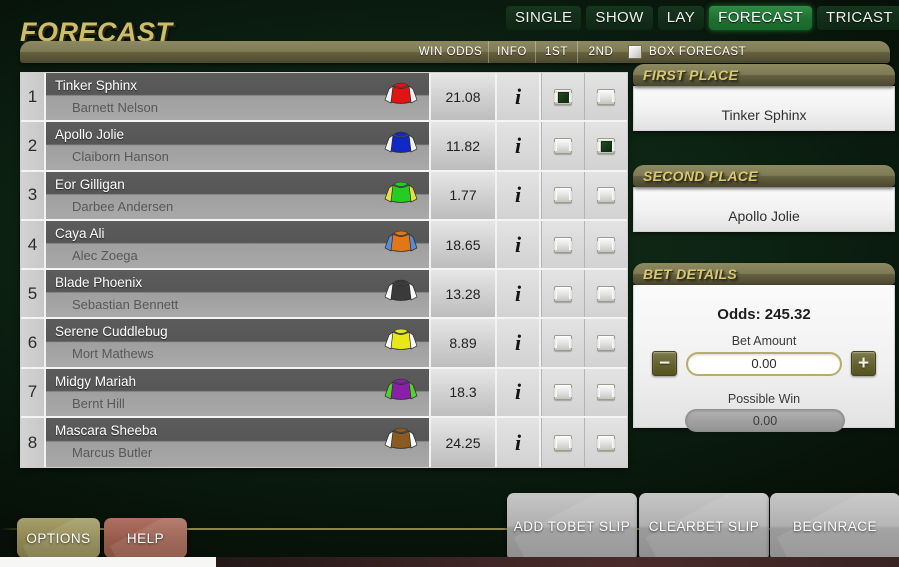  I want to click on checkbox-tick, so click(606, 146).